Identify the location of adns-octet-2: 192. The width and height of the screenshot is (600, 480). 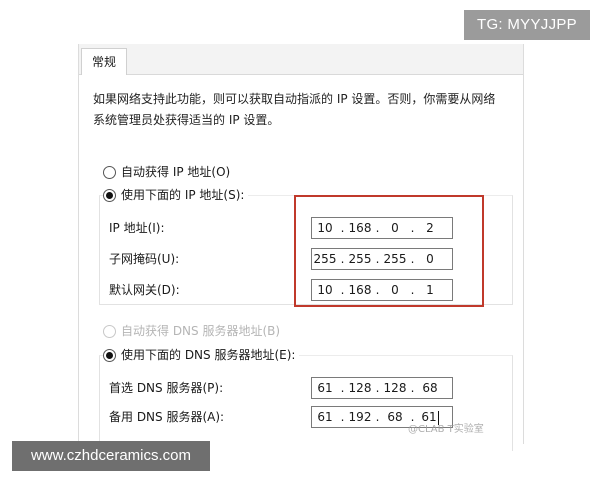
(360, 417).